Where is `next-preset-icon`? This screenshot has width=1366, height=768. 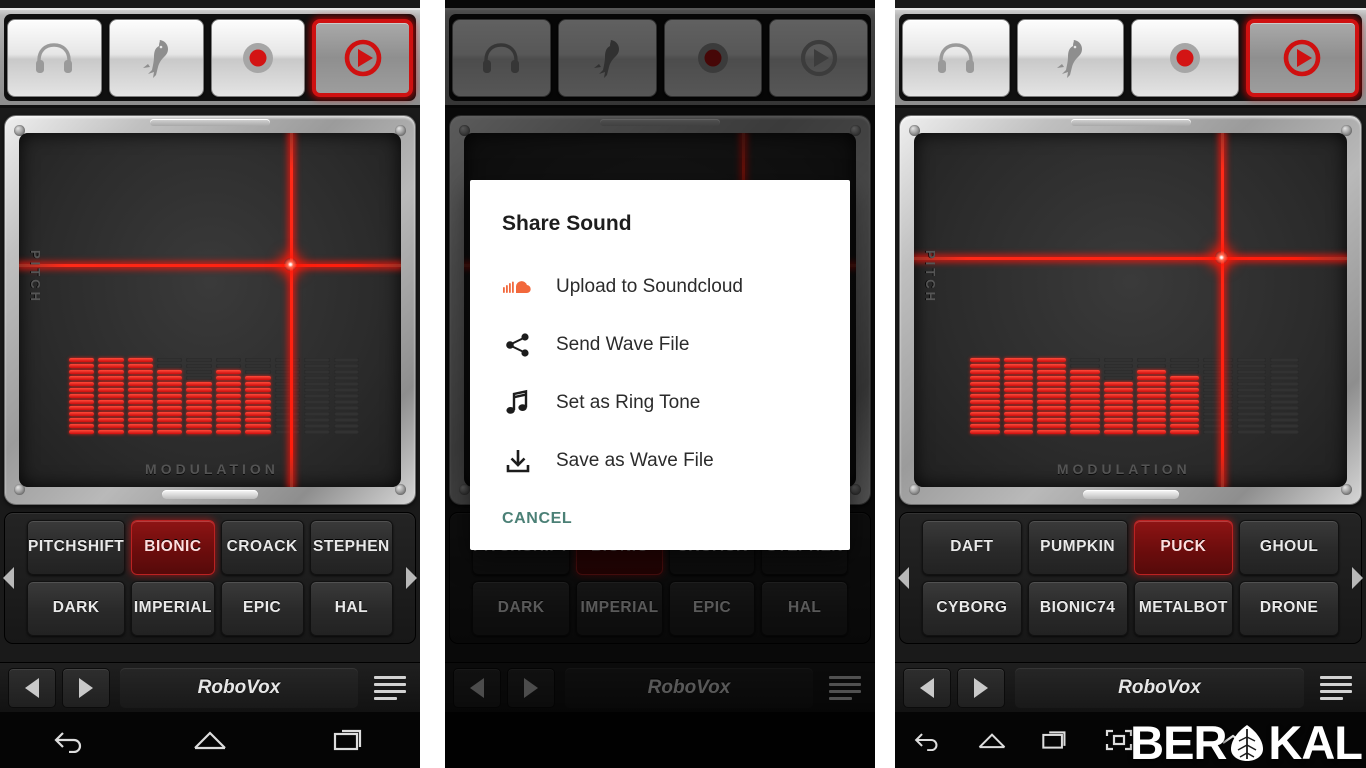
next-preset-icon is located at coordinates (981, 687).